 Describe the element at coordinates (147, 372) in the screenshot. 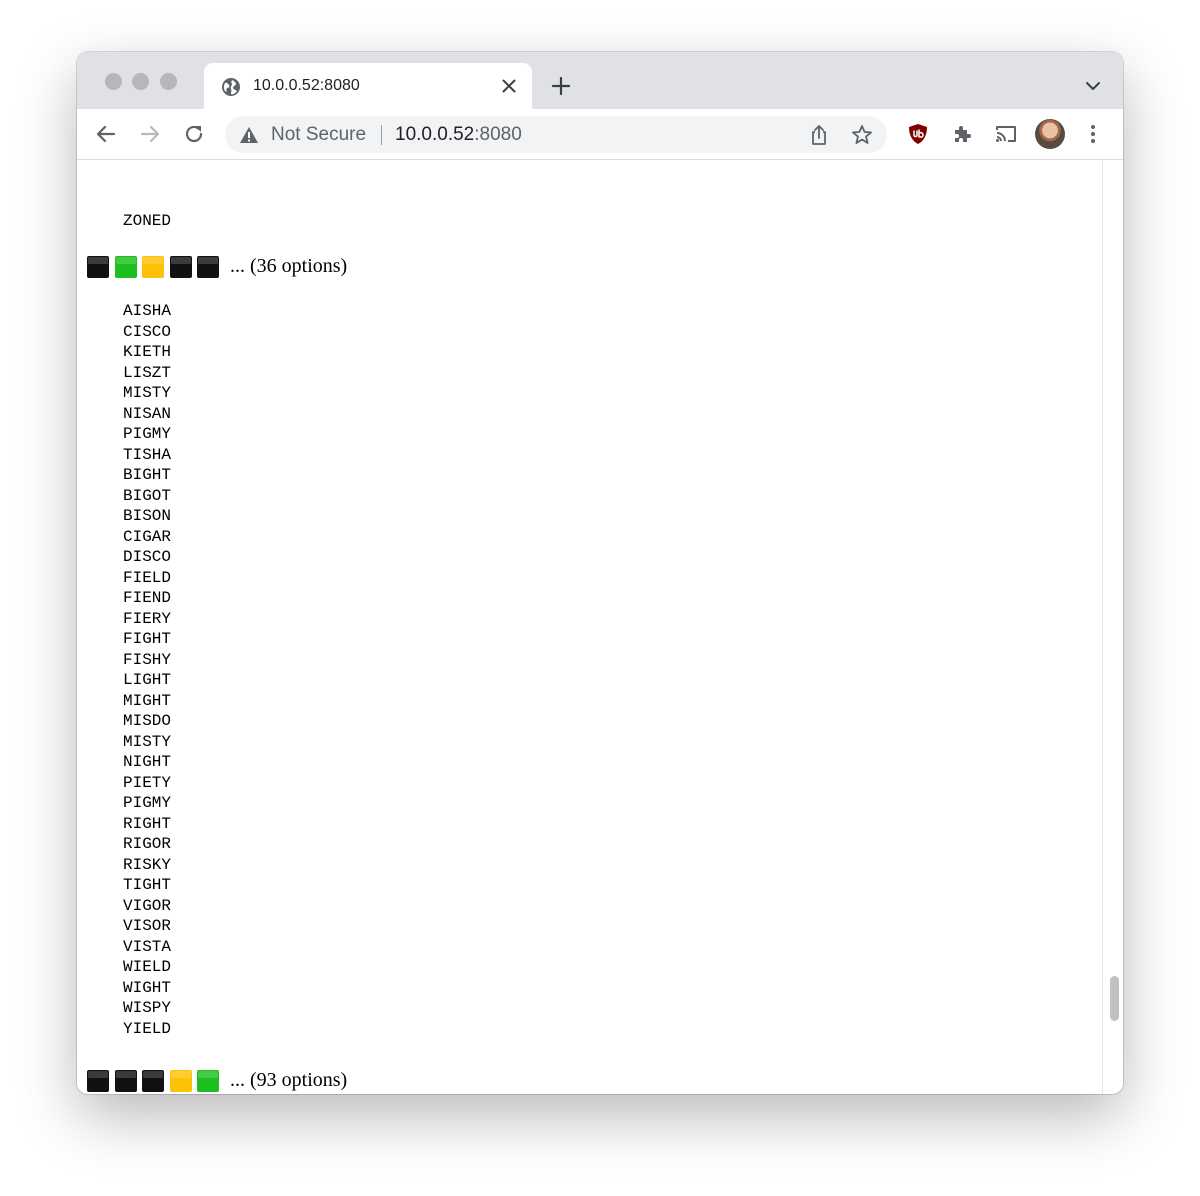

I see `candidate-word: LISZT` at that location.